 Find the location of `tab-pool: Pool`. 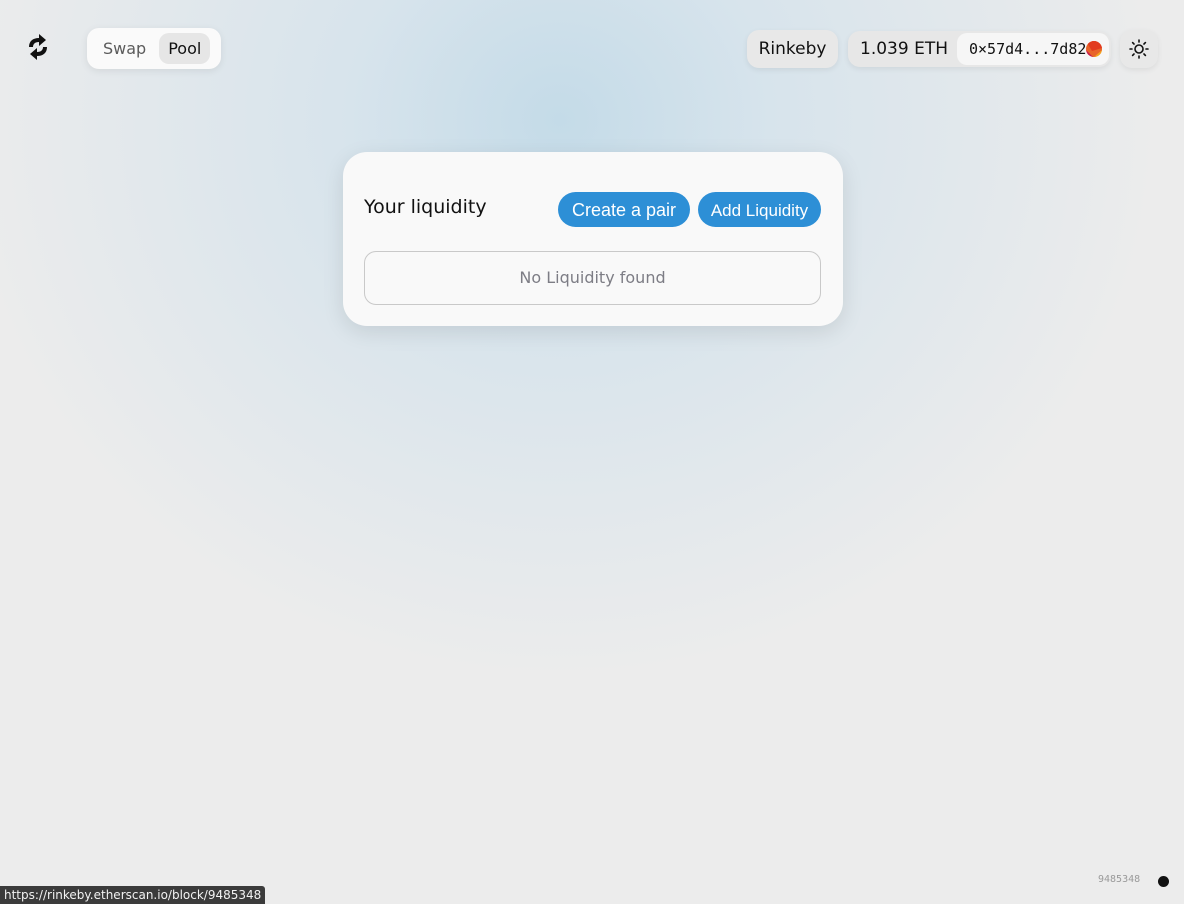

tab-pool: Pool is located at coordinates (185, 48).